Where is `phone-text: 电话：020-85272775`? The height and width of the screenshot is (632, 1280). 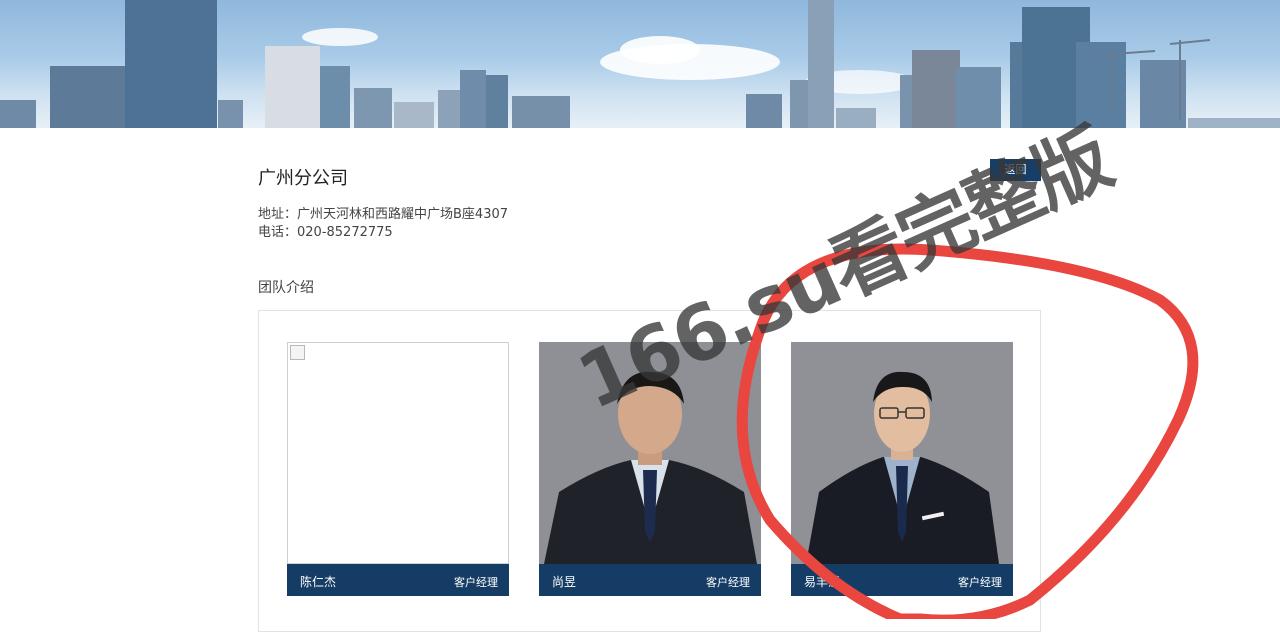
phone-text: 电话：020-85272775 is located at coordinates (325, 232).